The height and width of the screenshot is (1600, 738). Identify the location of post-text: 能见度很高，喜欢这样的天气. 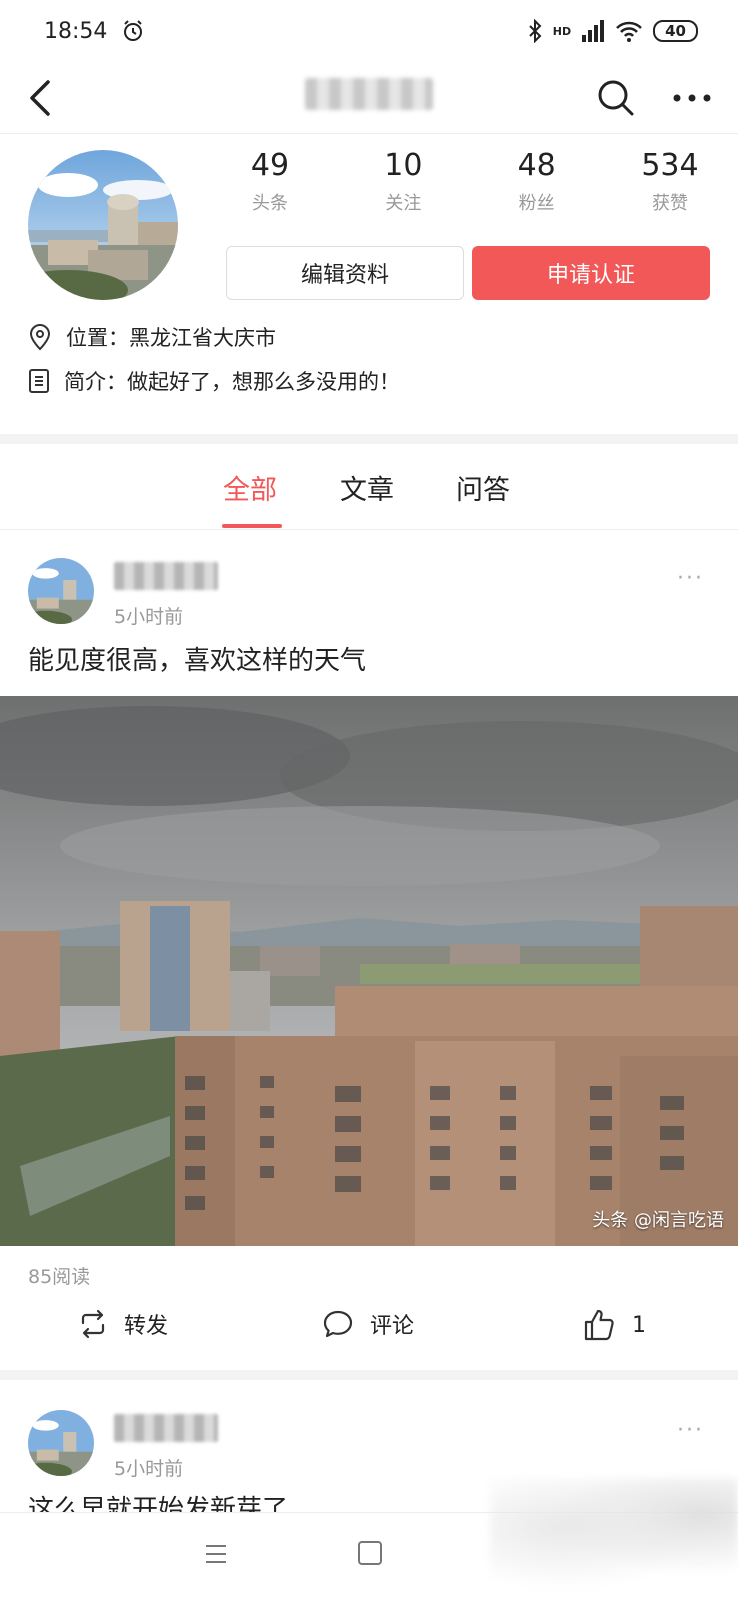
(197, 658).